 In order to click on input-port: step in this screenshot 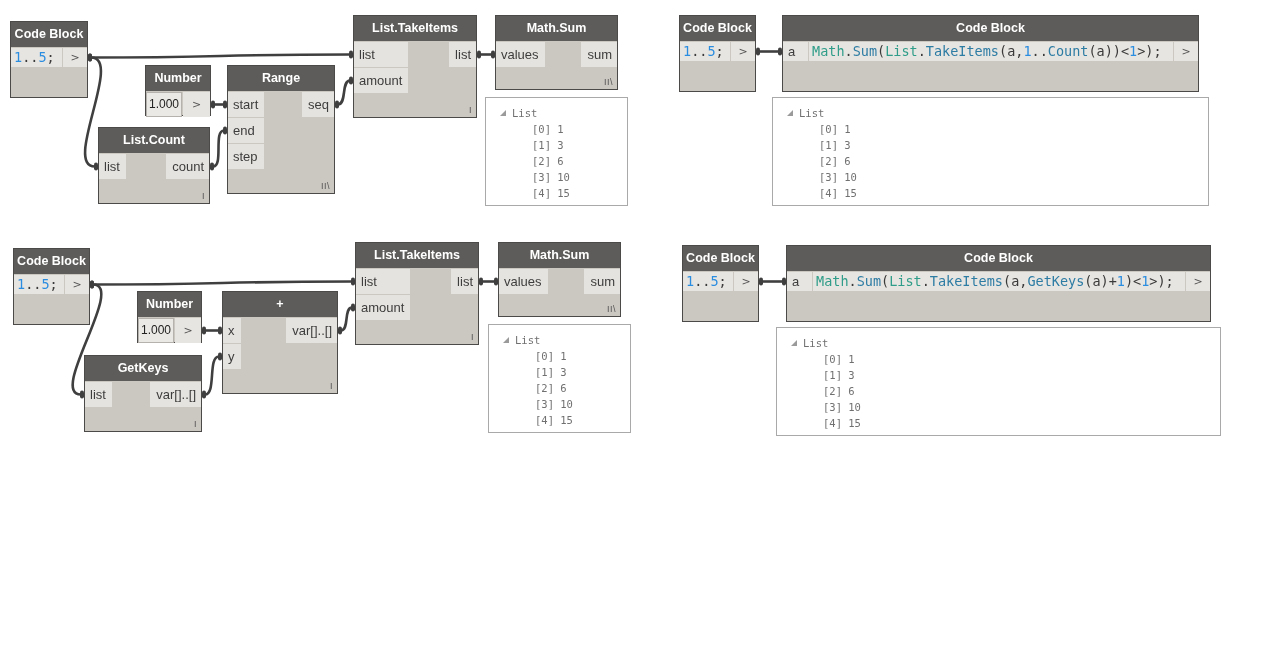, I will do `click(246, 156)`.